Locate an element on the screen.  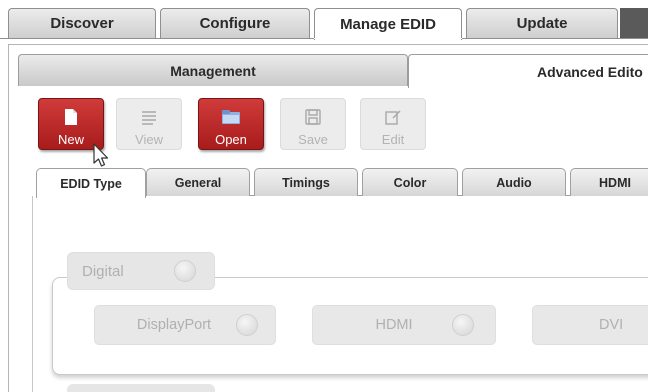
save-button: Save is located at coordinates (313, 124).